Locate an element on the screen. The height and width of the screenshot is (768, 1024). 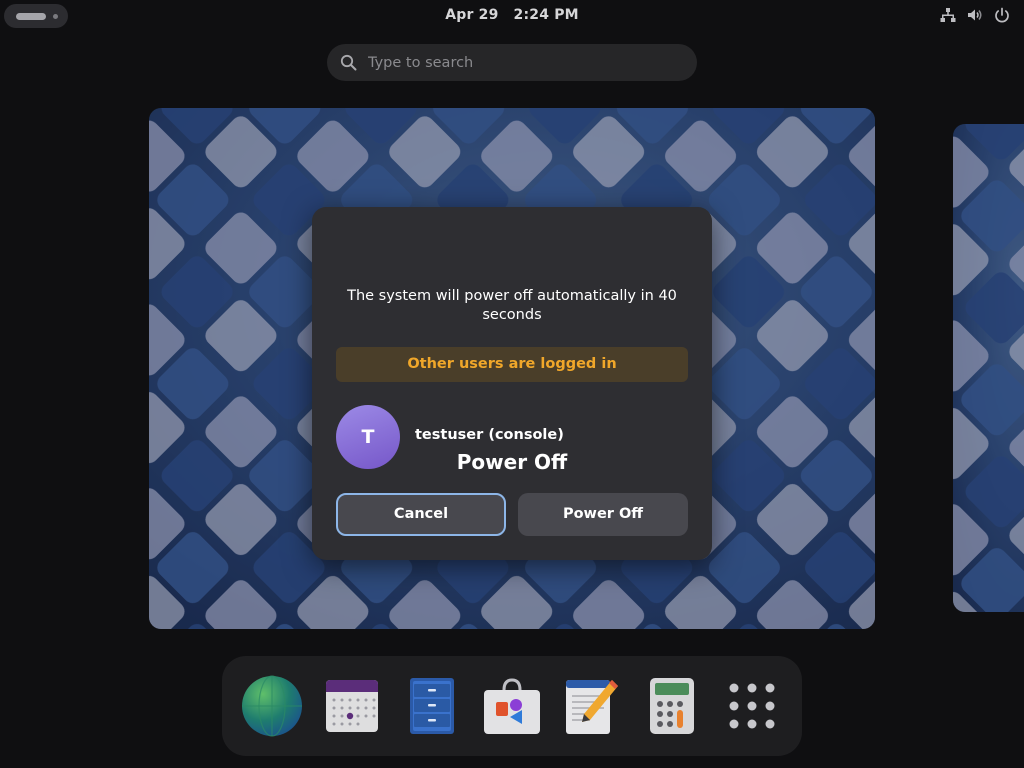
show-apps-button is located at coordinates (752, 706).